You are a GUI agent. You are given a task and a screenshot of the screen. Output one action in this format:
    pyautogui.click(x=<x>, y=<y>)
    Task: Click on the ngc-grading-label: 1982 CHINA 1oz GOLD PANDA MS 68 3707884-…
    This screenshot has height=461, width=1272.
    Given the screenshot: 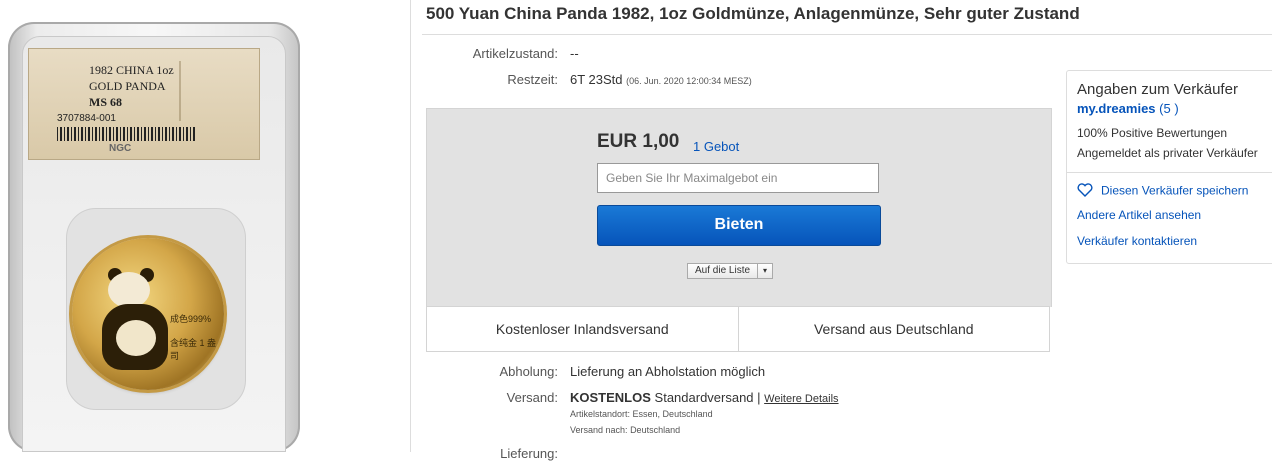 What is the action you would take?
    pyautogui.click(x=144, y=104)
    